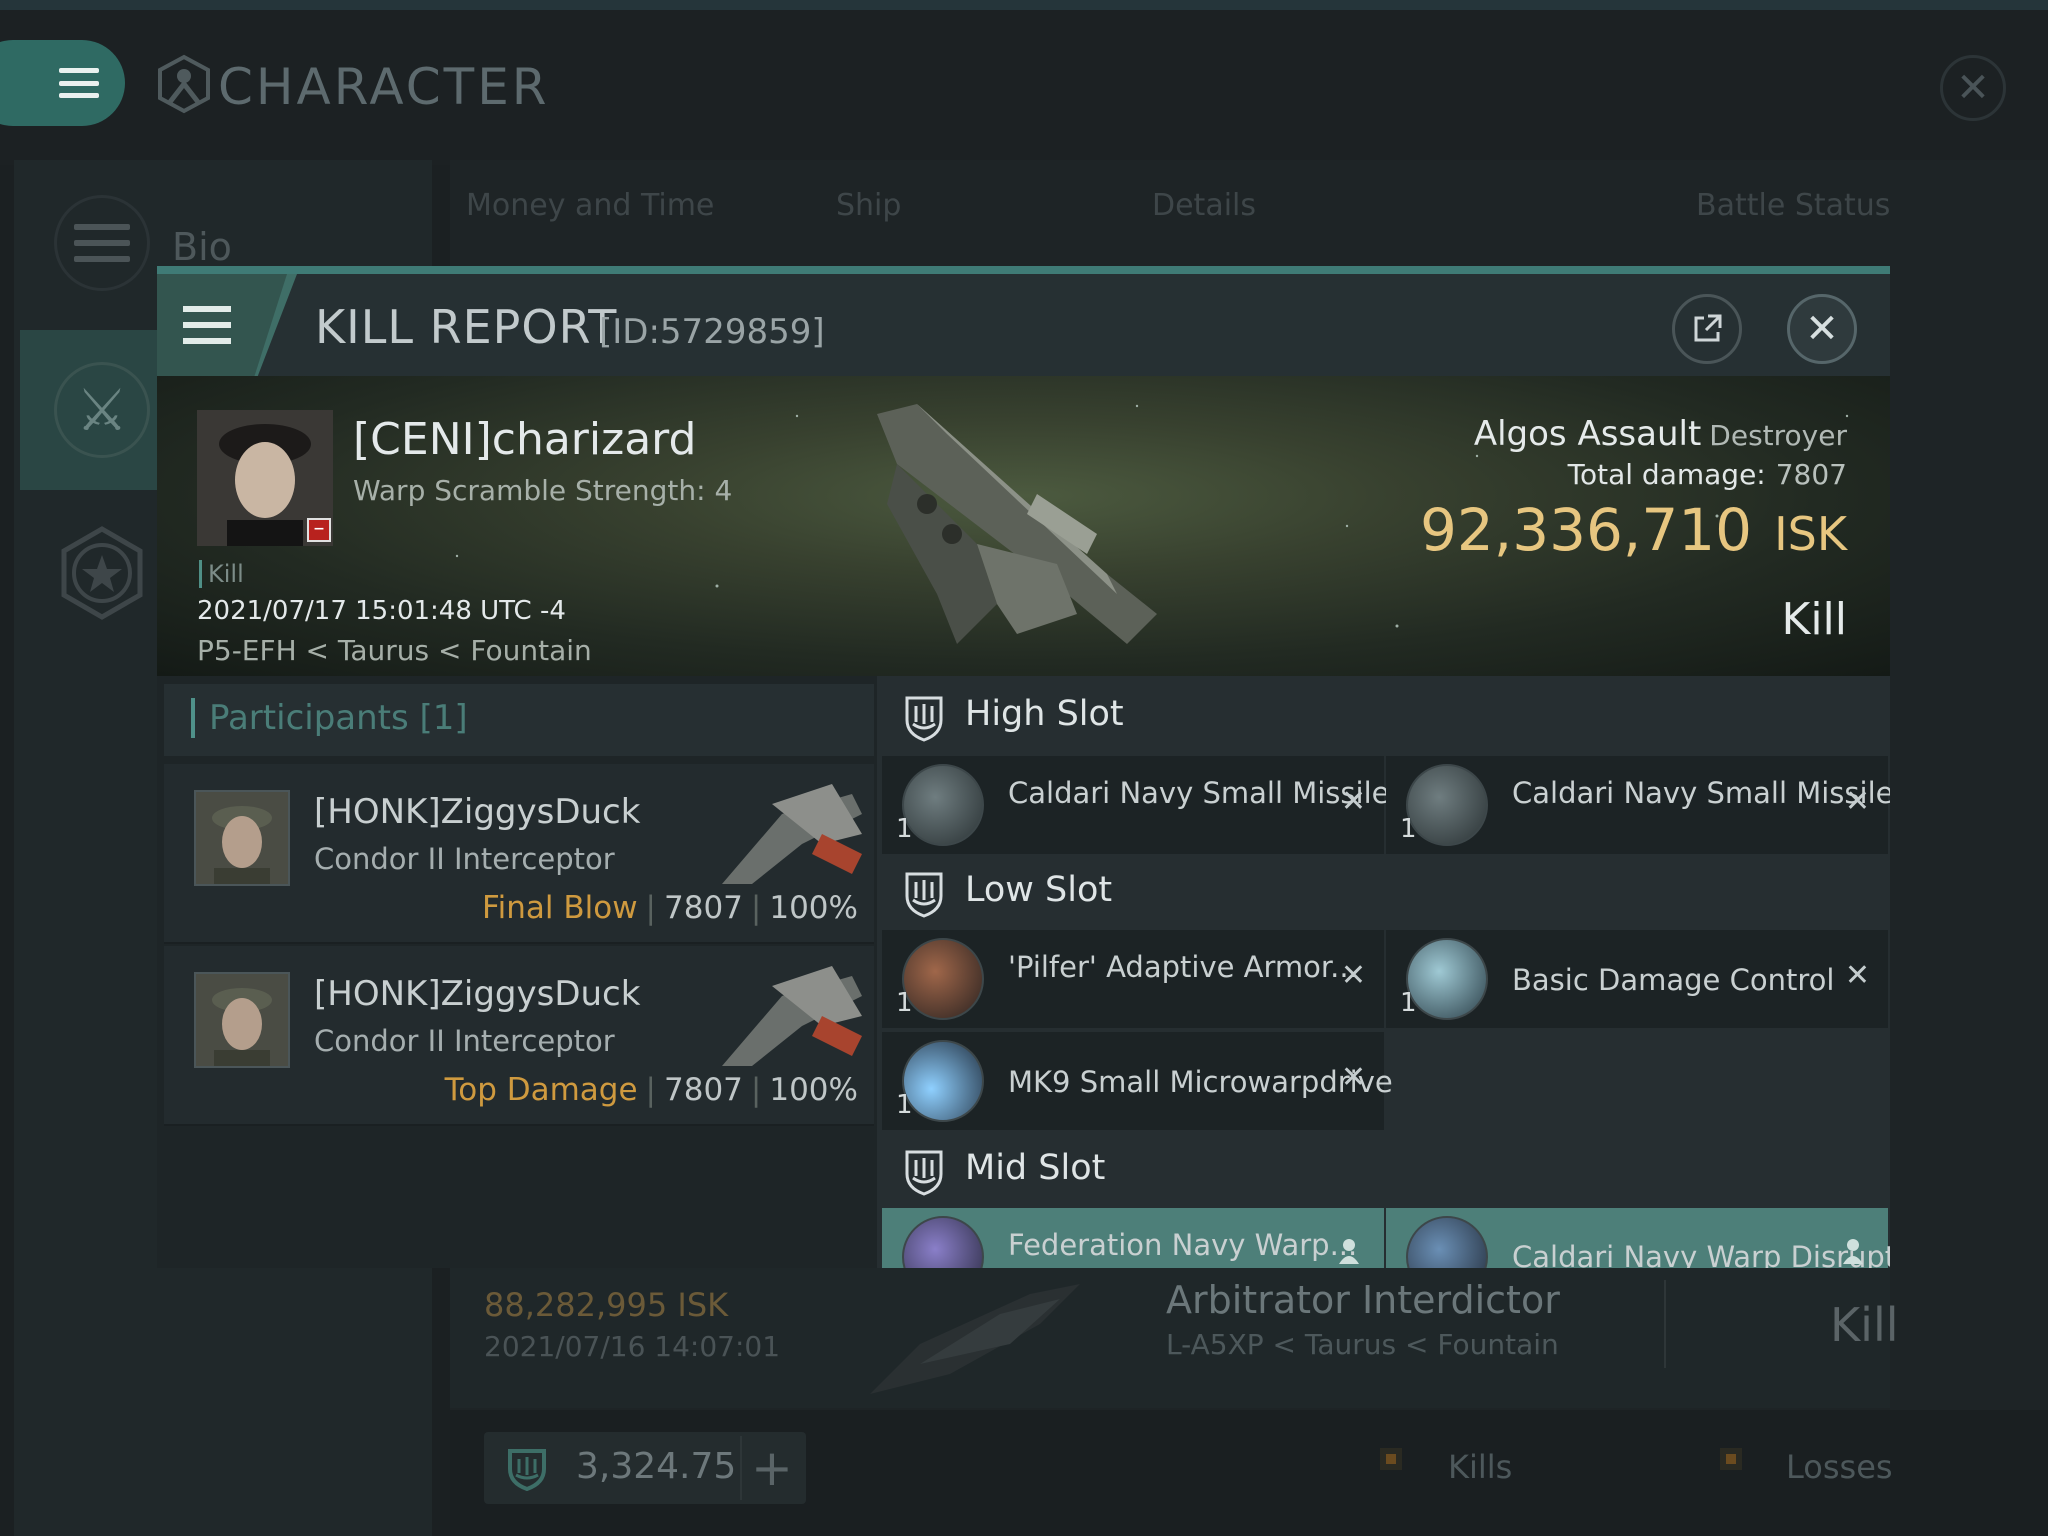  What do you see at coordinates (712, 332) in the screenshot?
I see `kill-report-id: [ID:5729859]` at bounding box center [712, 332].